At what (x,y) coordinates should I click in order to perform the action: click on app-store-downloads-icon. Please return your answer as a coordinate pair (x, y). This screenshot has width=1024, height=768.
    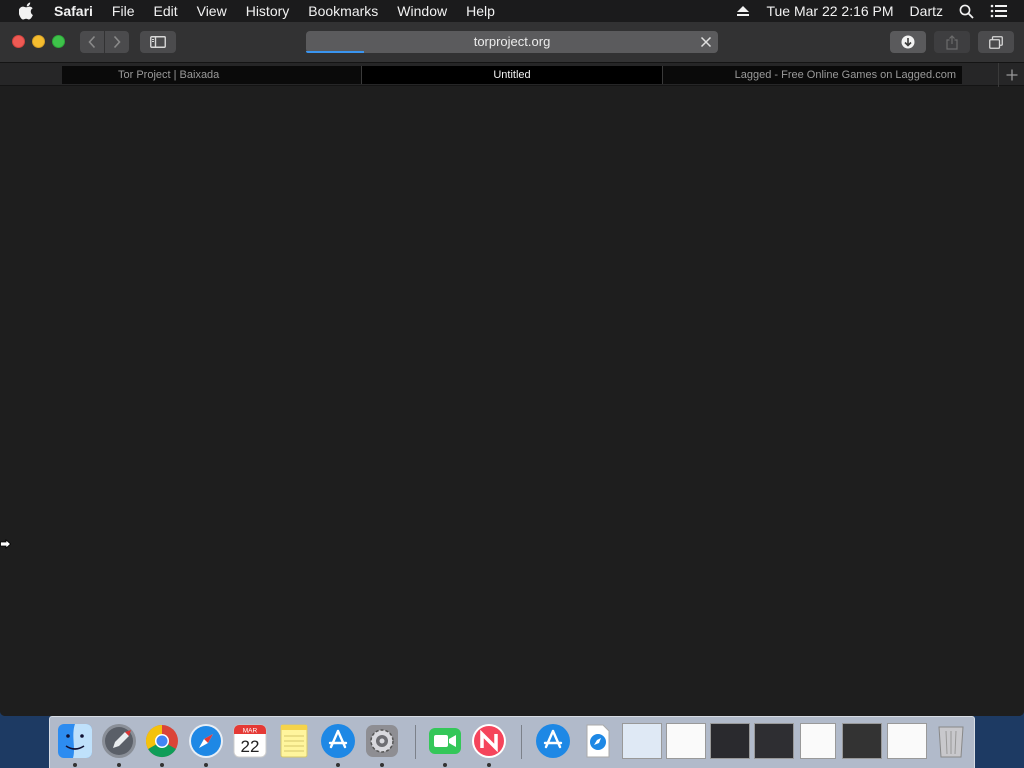
    Looking at the image, I should click on (553, 741).